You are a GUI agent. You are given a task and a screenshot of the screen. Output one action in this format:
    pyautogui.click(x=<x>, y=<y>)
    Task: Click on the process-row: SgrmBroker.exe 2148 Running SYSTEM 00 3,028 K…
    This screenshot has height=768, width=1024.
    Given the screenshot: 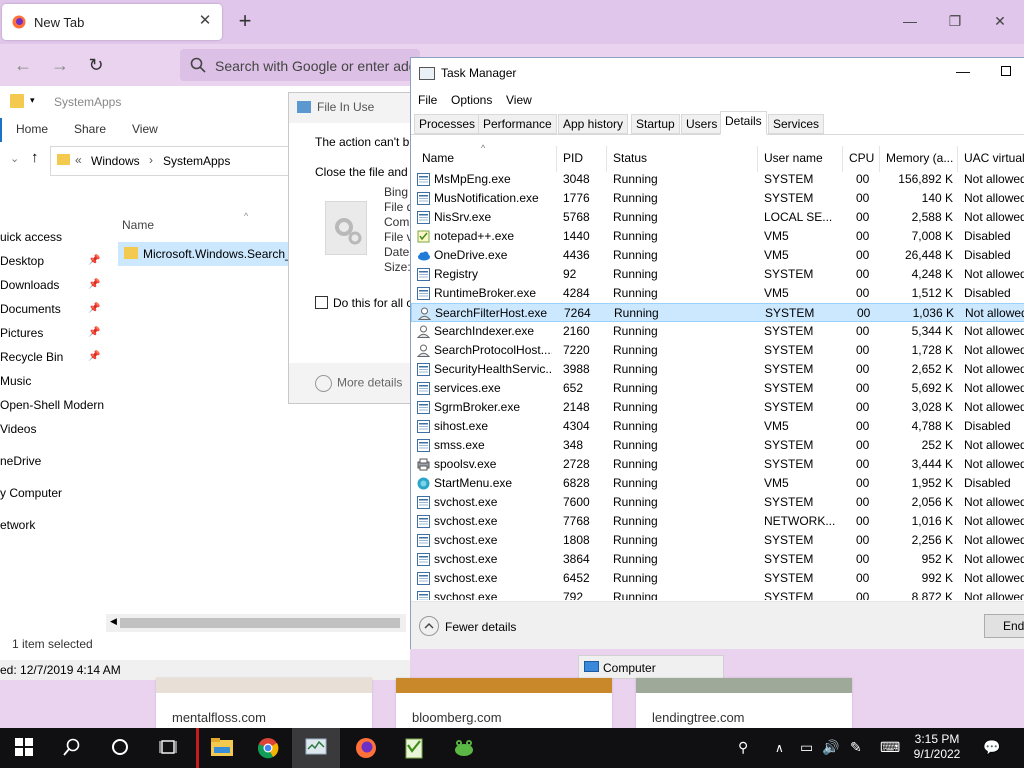 What is the action you would take?
    pyautogui.click(x=717, y=407)
    